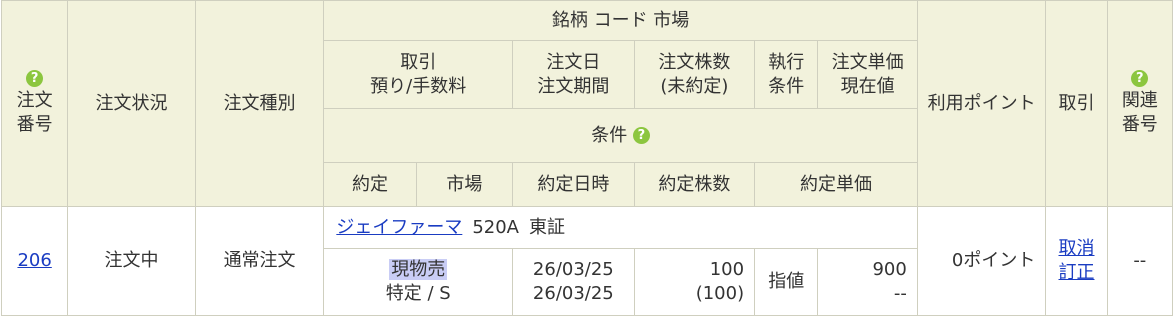  Describe the element at coordinates (867, 74) in the screenshot. I see `price-header: 注文単価 現在値` at that location.